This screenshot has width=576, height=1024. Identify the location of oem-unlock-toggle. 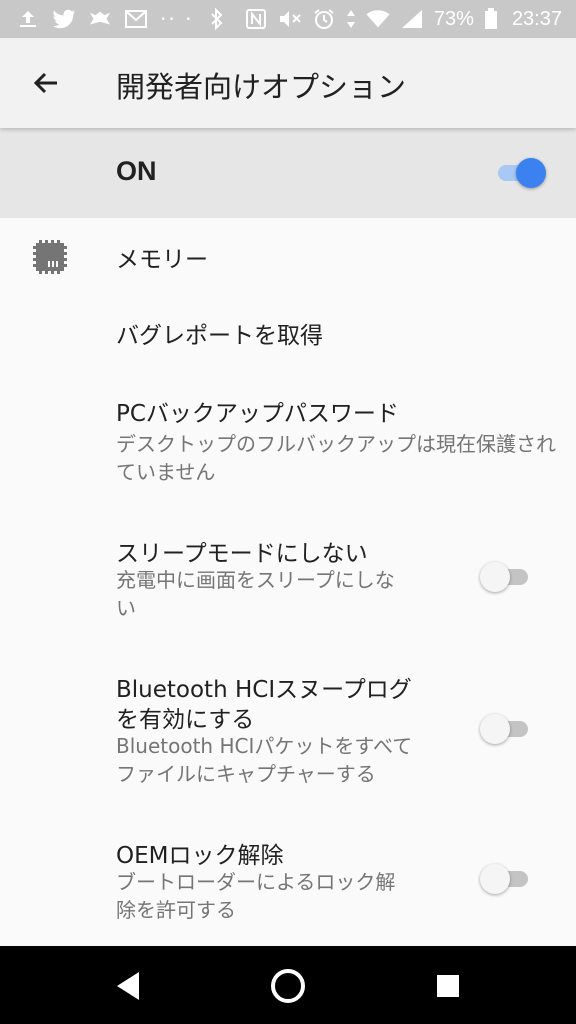
(506, 878).